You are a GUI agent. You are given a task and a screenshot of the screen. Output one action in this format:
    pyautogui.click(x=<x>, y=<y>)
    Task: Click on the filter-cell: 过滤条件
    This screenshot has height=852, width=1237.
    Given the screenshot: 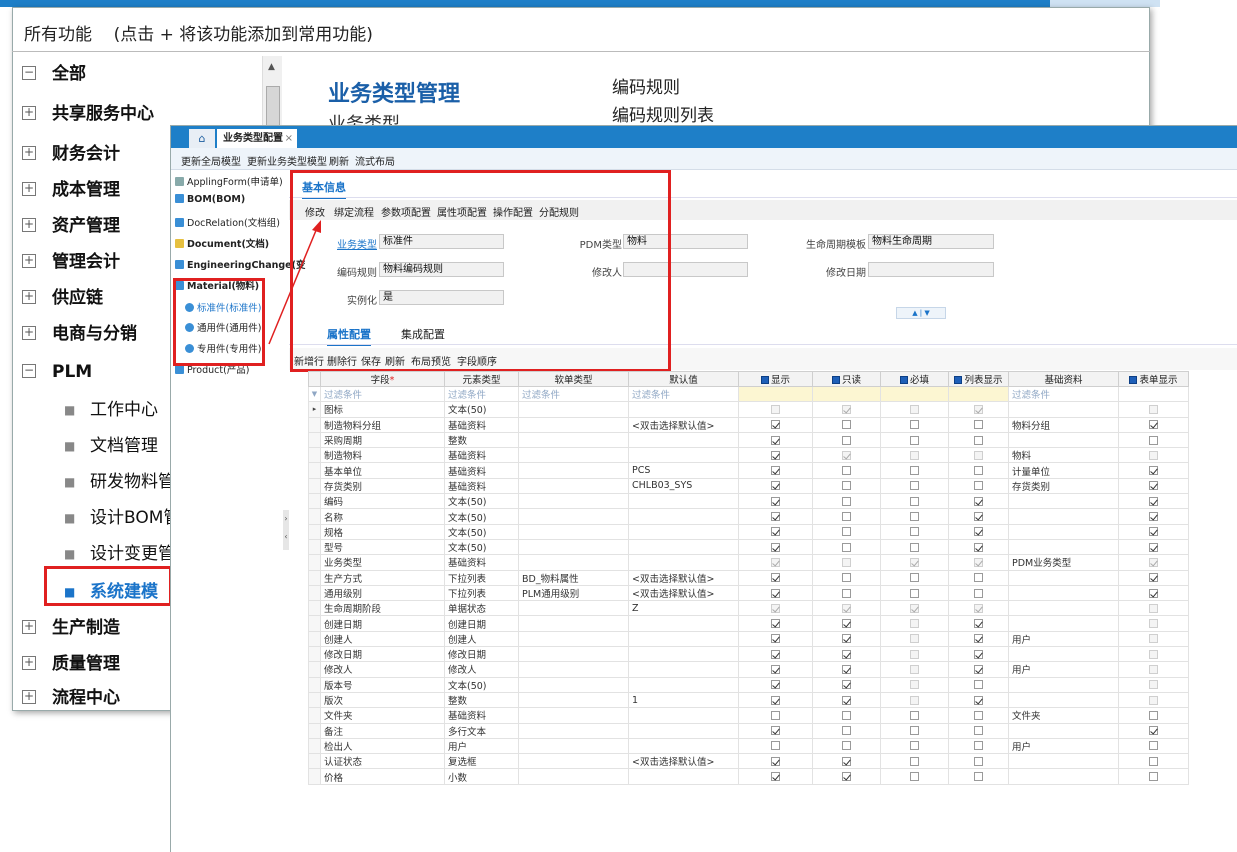 What is the action you would take?
    pyautogui.click(x=573, y=394)
    